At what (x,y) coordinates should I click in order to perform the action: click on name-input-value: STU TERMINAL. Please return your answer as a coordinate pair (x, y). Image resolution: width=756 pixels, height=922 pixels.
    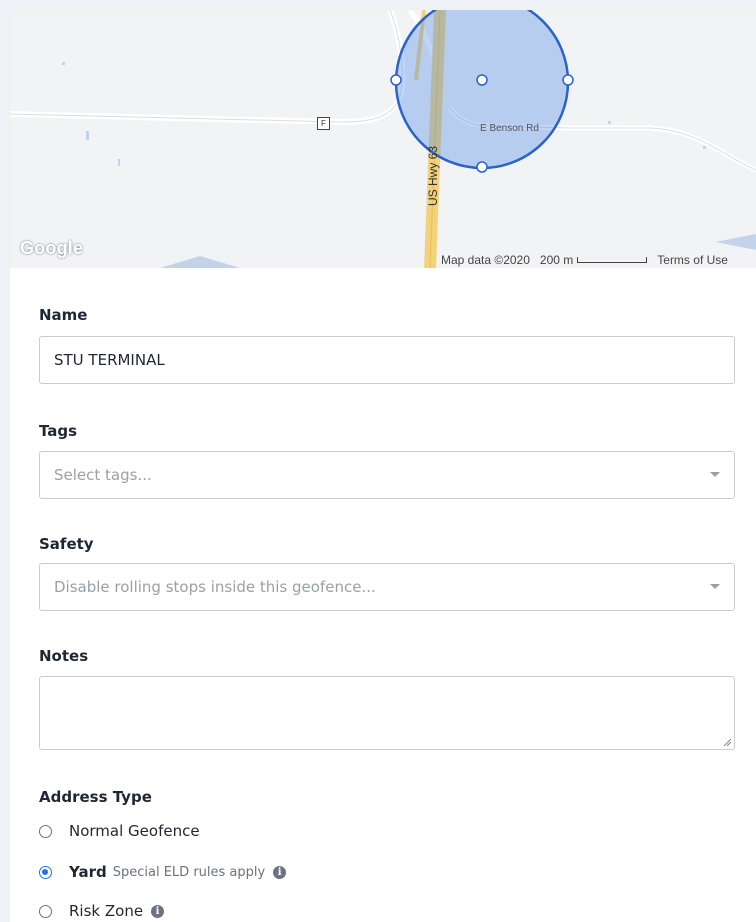
    Looking at the image, I should click on (109, 360).